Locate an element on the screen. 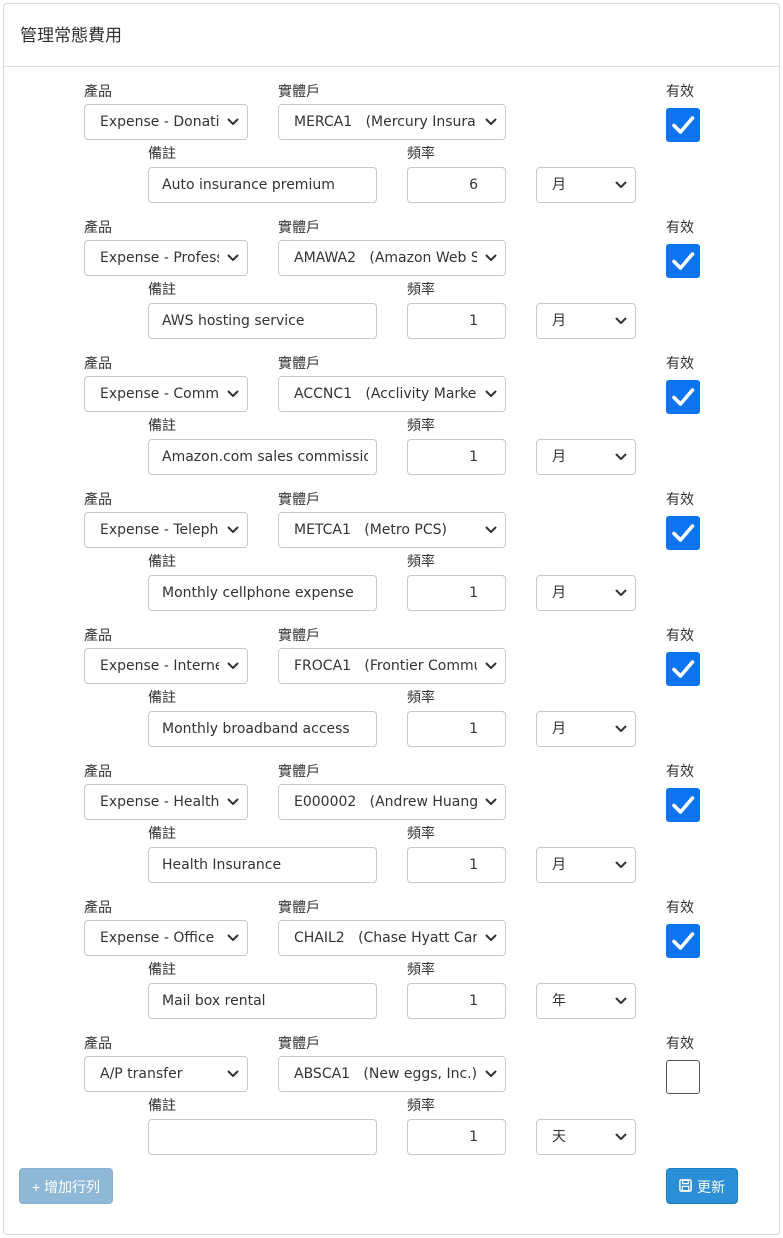 The image size is (783, 1238). product-select: Expense - Professional is located at coordinates (166, 258).